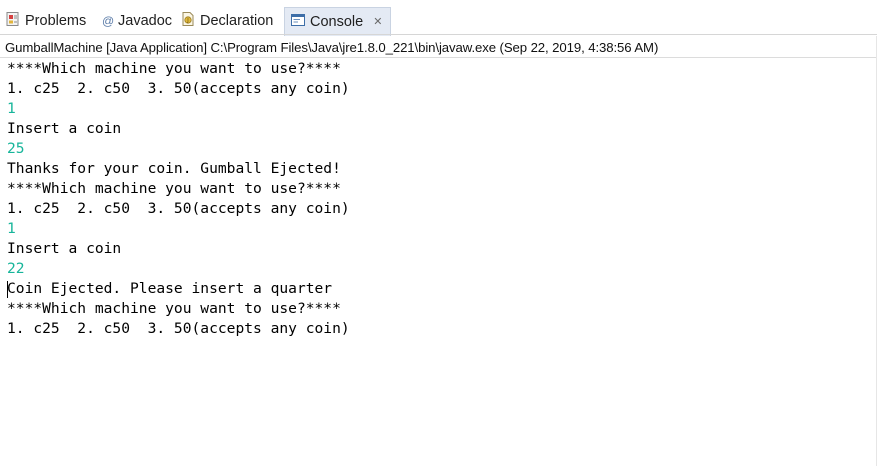 The image size is (877, 466). I want to click on console-icon, so click(298, 22).